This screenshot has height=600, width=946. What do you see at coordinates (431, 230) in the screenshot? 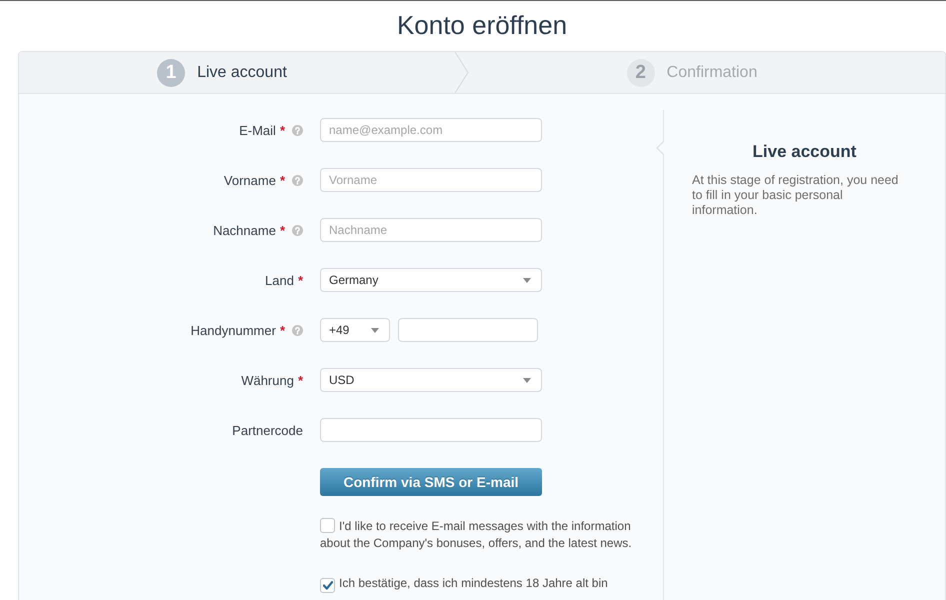
I see `input-field: Nachname` at bounding box center [431, 230].